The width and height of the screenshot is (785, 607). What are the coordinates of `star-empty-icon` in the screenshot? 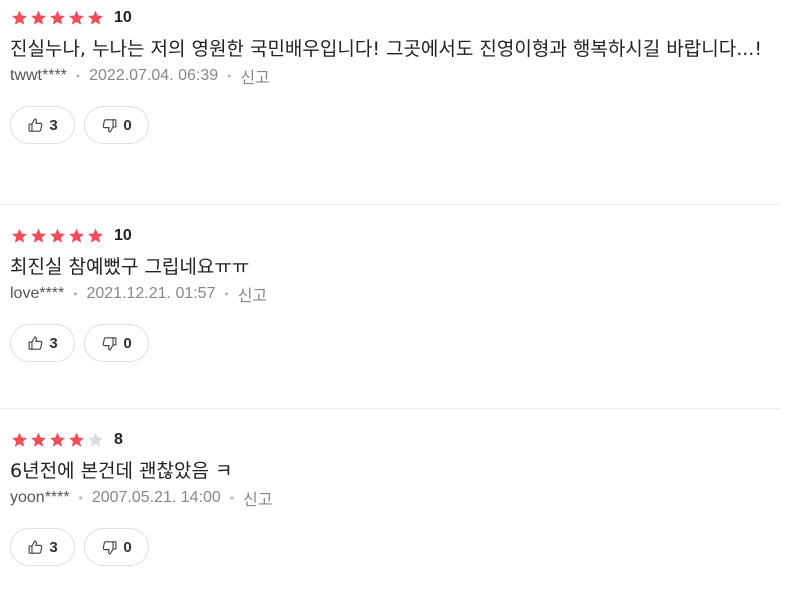 It's located at (95, 440).